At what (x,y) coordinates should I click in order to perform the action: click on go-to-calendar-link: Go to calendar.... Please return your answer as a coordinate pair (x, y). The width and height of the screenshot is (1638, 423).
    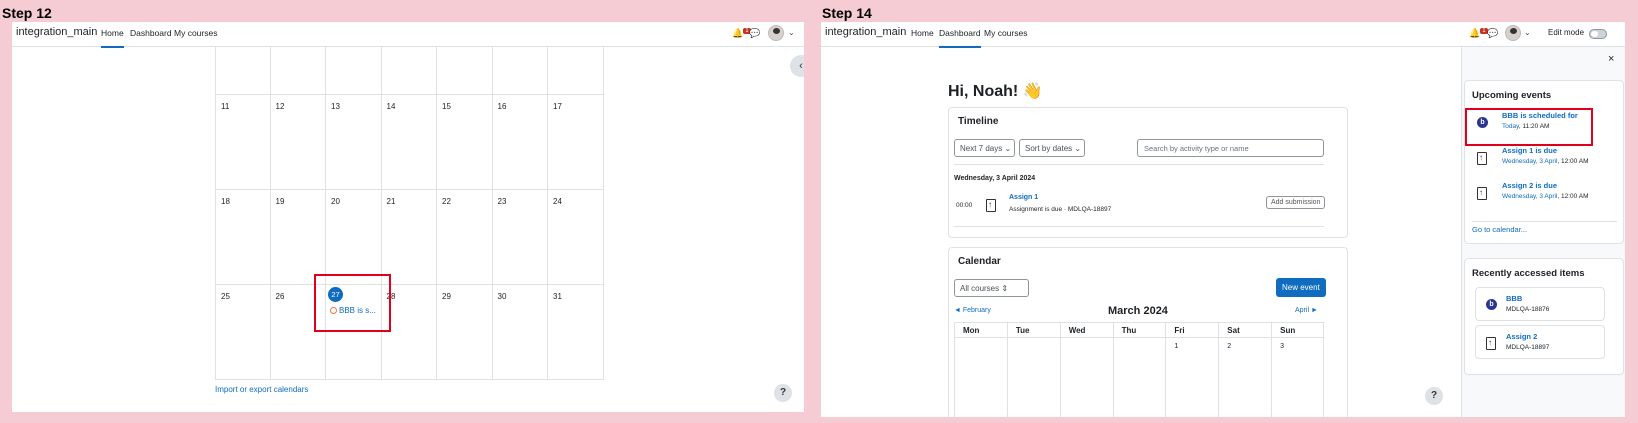
    Looking at the image, I should click on (1499, 229).